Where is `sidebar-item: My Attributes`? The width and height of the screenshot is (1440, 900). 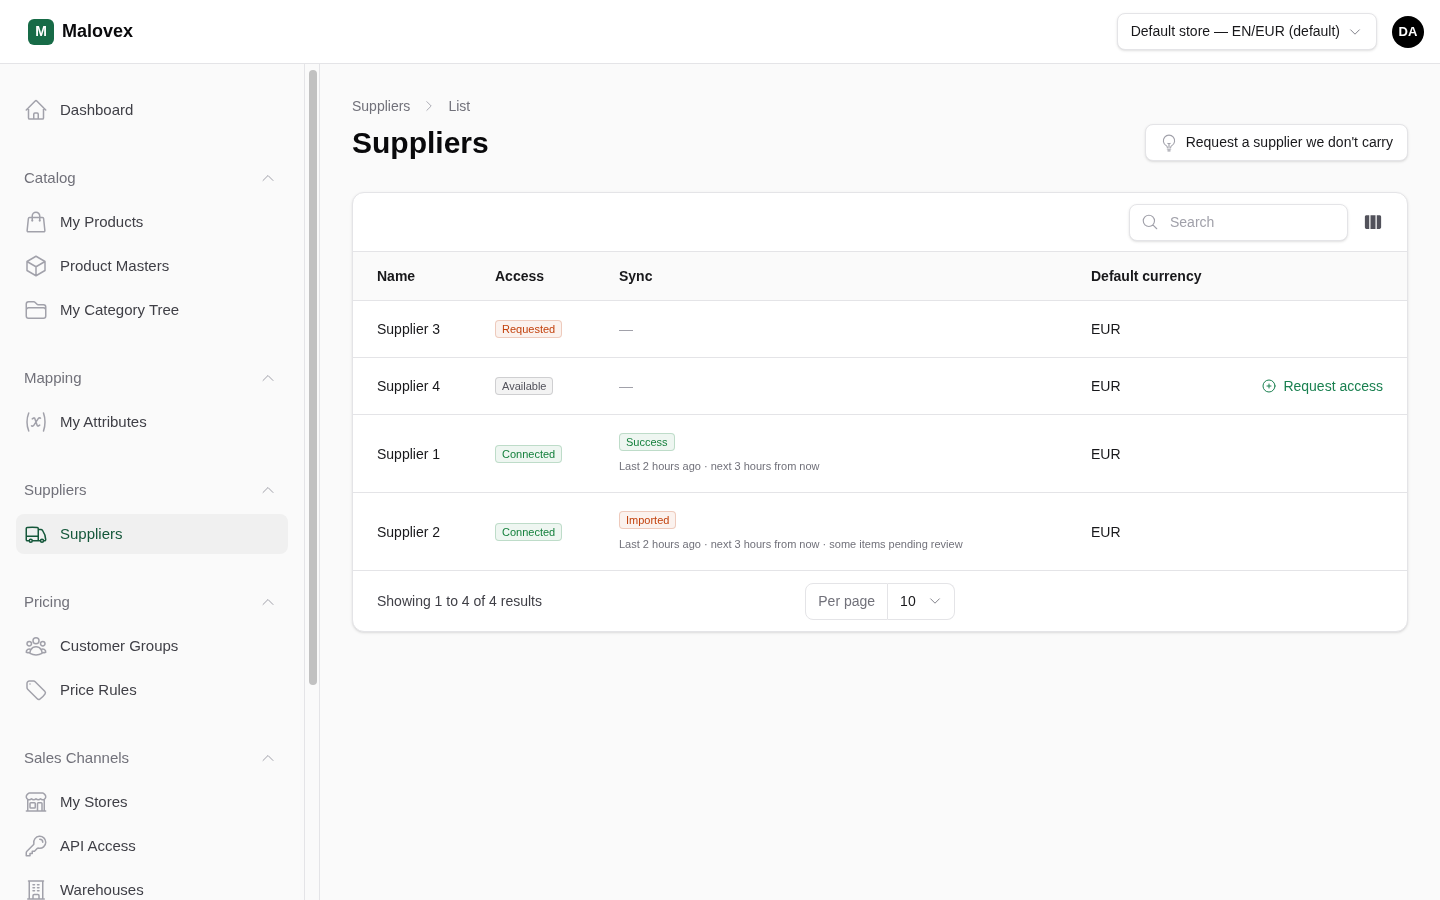
sidebar-item: My Attributes is located at coordinates (152, 422).